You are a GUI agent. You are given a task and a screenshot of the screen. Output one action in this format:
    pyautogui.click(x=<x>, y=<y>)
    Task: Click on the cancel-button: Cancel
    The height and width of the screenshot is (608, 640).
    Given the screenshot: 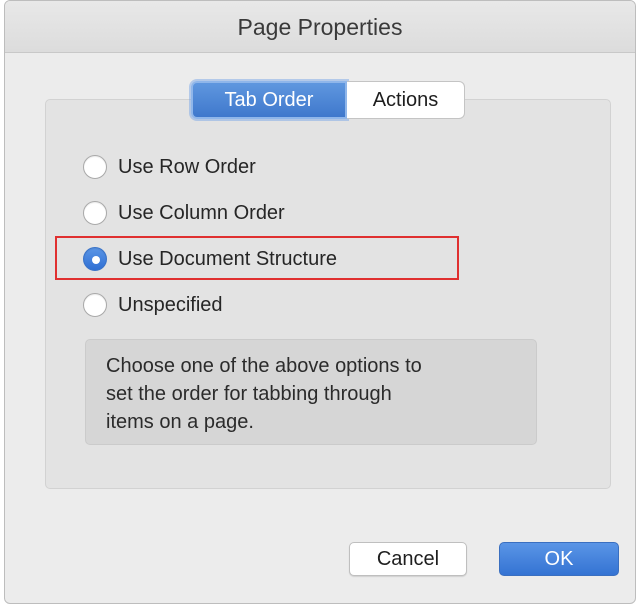 What is the action you would take?
    pyautogui.click(x=408, y=559)
    